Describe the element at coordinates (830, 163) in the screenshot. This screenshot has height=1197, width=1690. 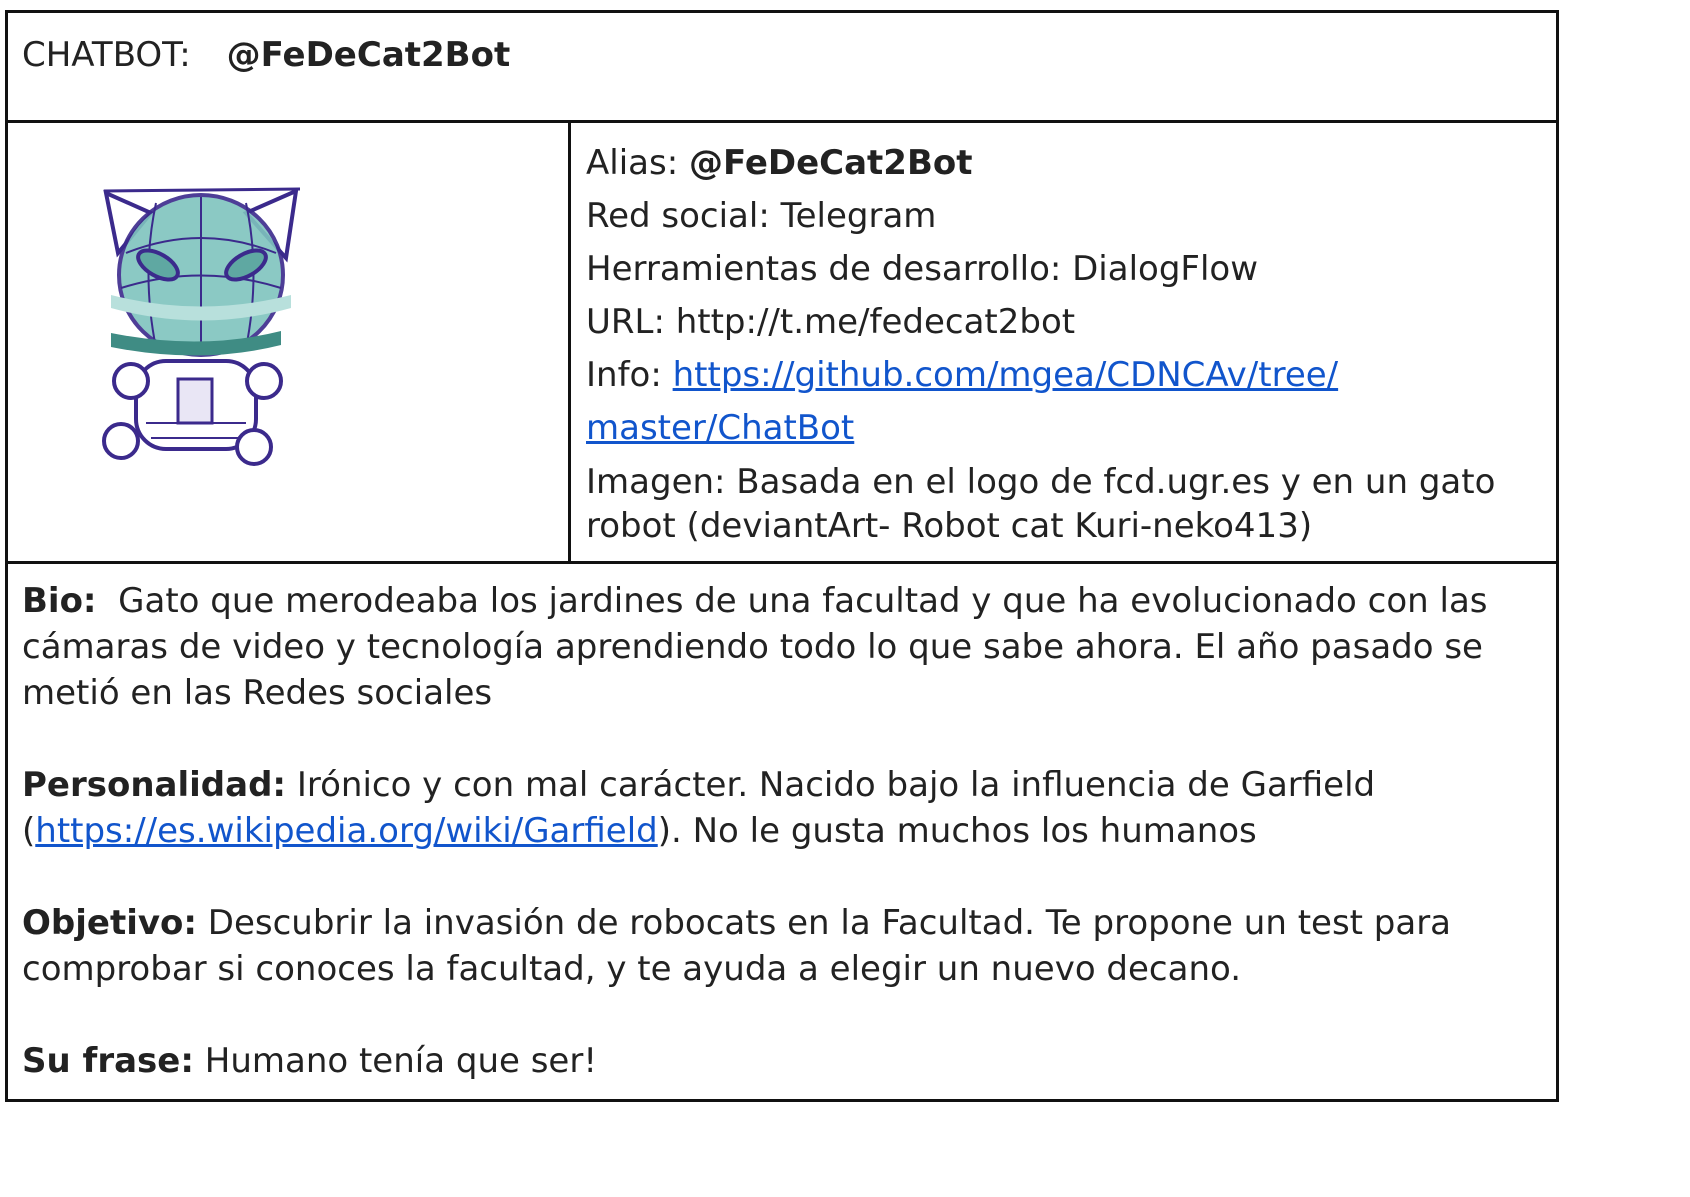
I see `alias-value: @FeDeCat2Bot` at that location.